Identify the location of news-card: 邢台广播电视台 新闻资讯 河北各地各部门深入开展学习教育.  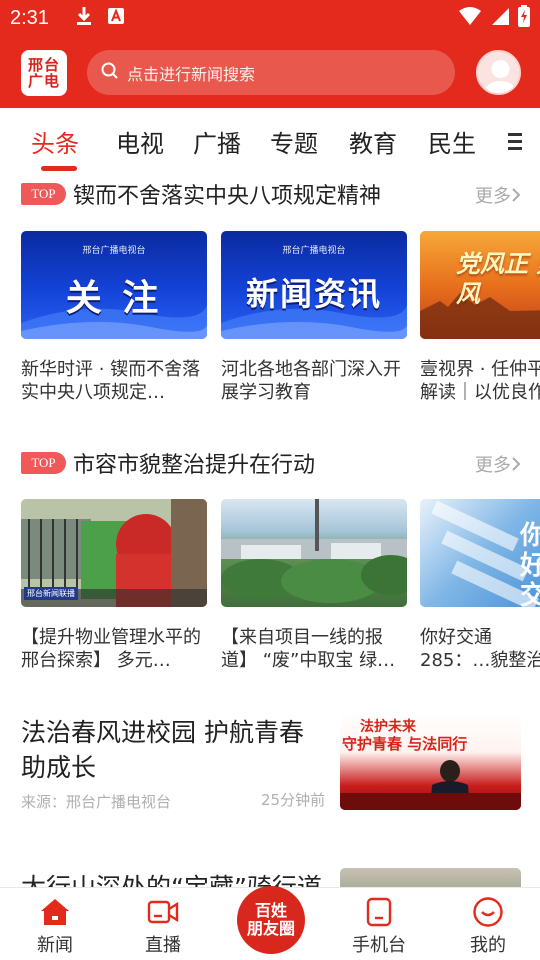
(314, 317).